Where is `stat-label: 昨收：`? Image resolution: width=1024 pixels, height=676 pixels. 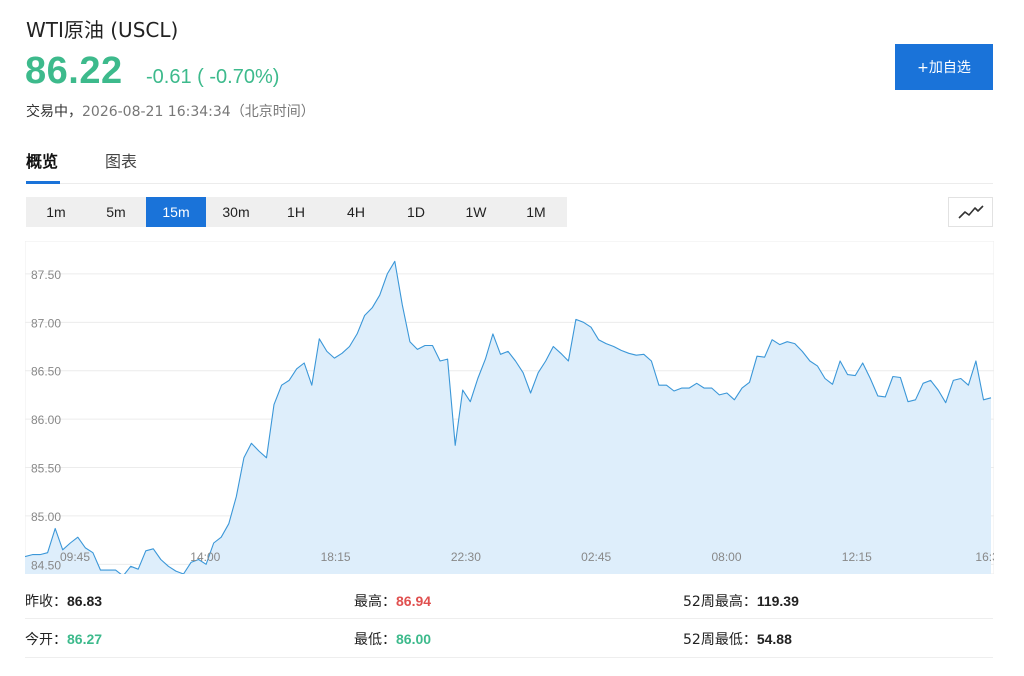
stat-label: 昨收： is located at coordinates (46, 602).